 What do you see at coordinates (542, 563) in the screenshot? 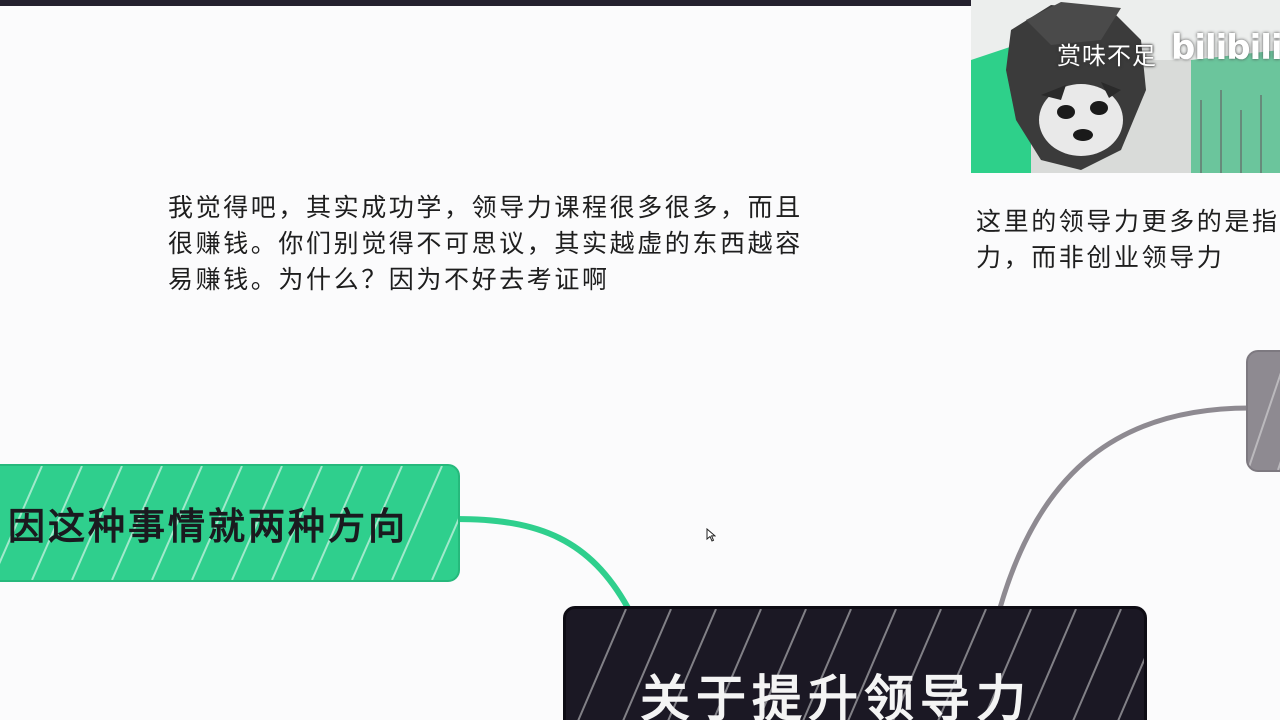
I see `connector-green` at bounding box center [542, 563].